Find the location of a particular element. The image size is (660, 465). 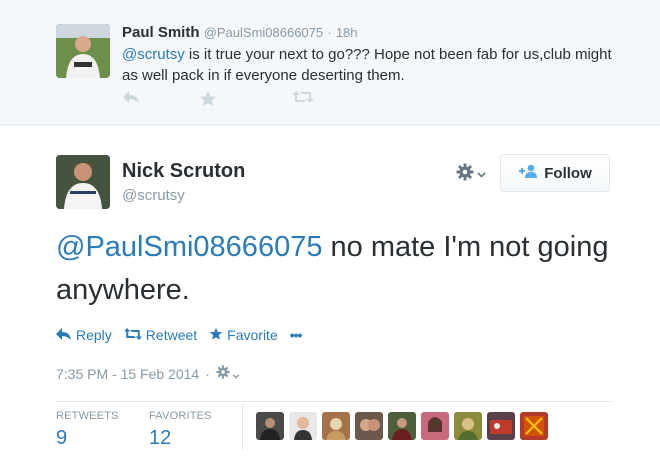

divider is located at coordinates (334, 401).